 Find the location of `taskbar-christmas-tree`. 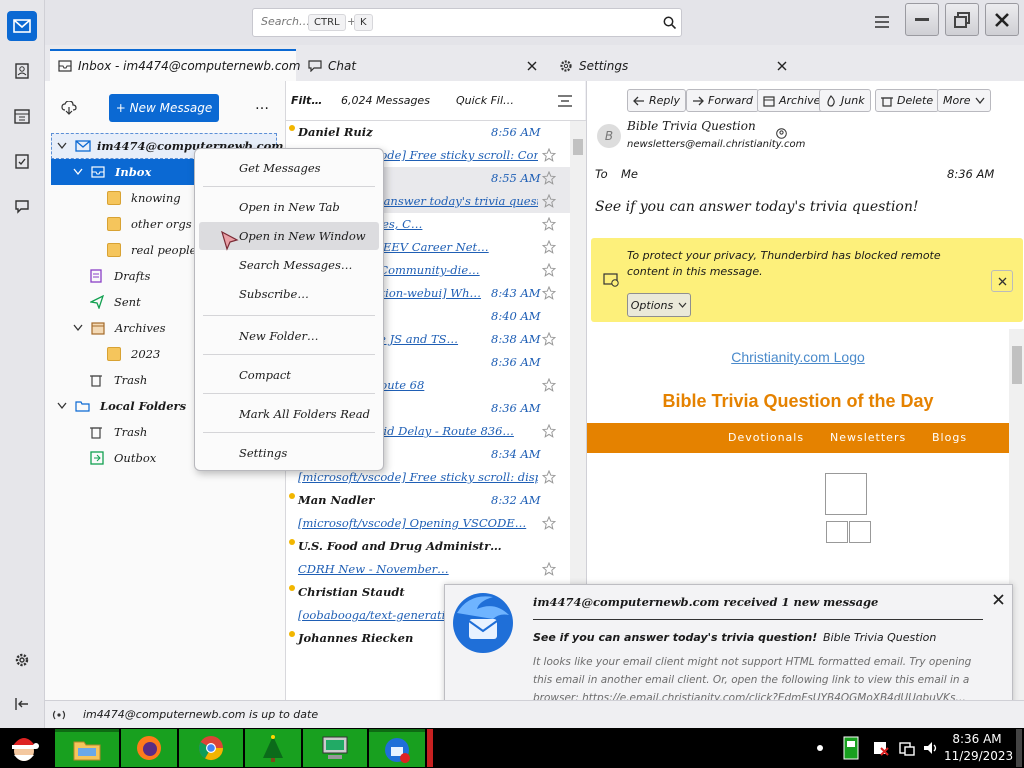

taskbar-christmas-tree is located at coordinates (273, 748).